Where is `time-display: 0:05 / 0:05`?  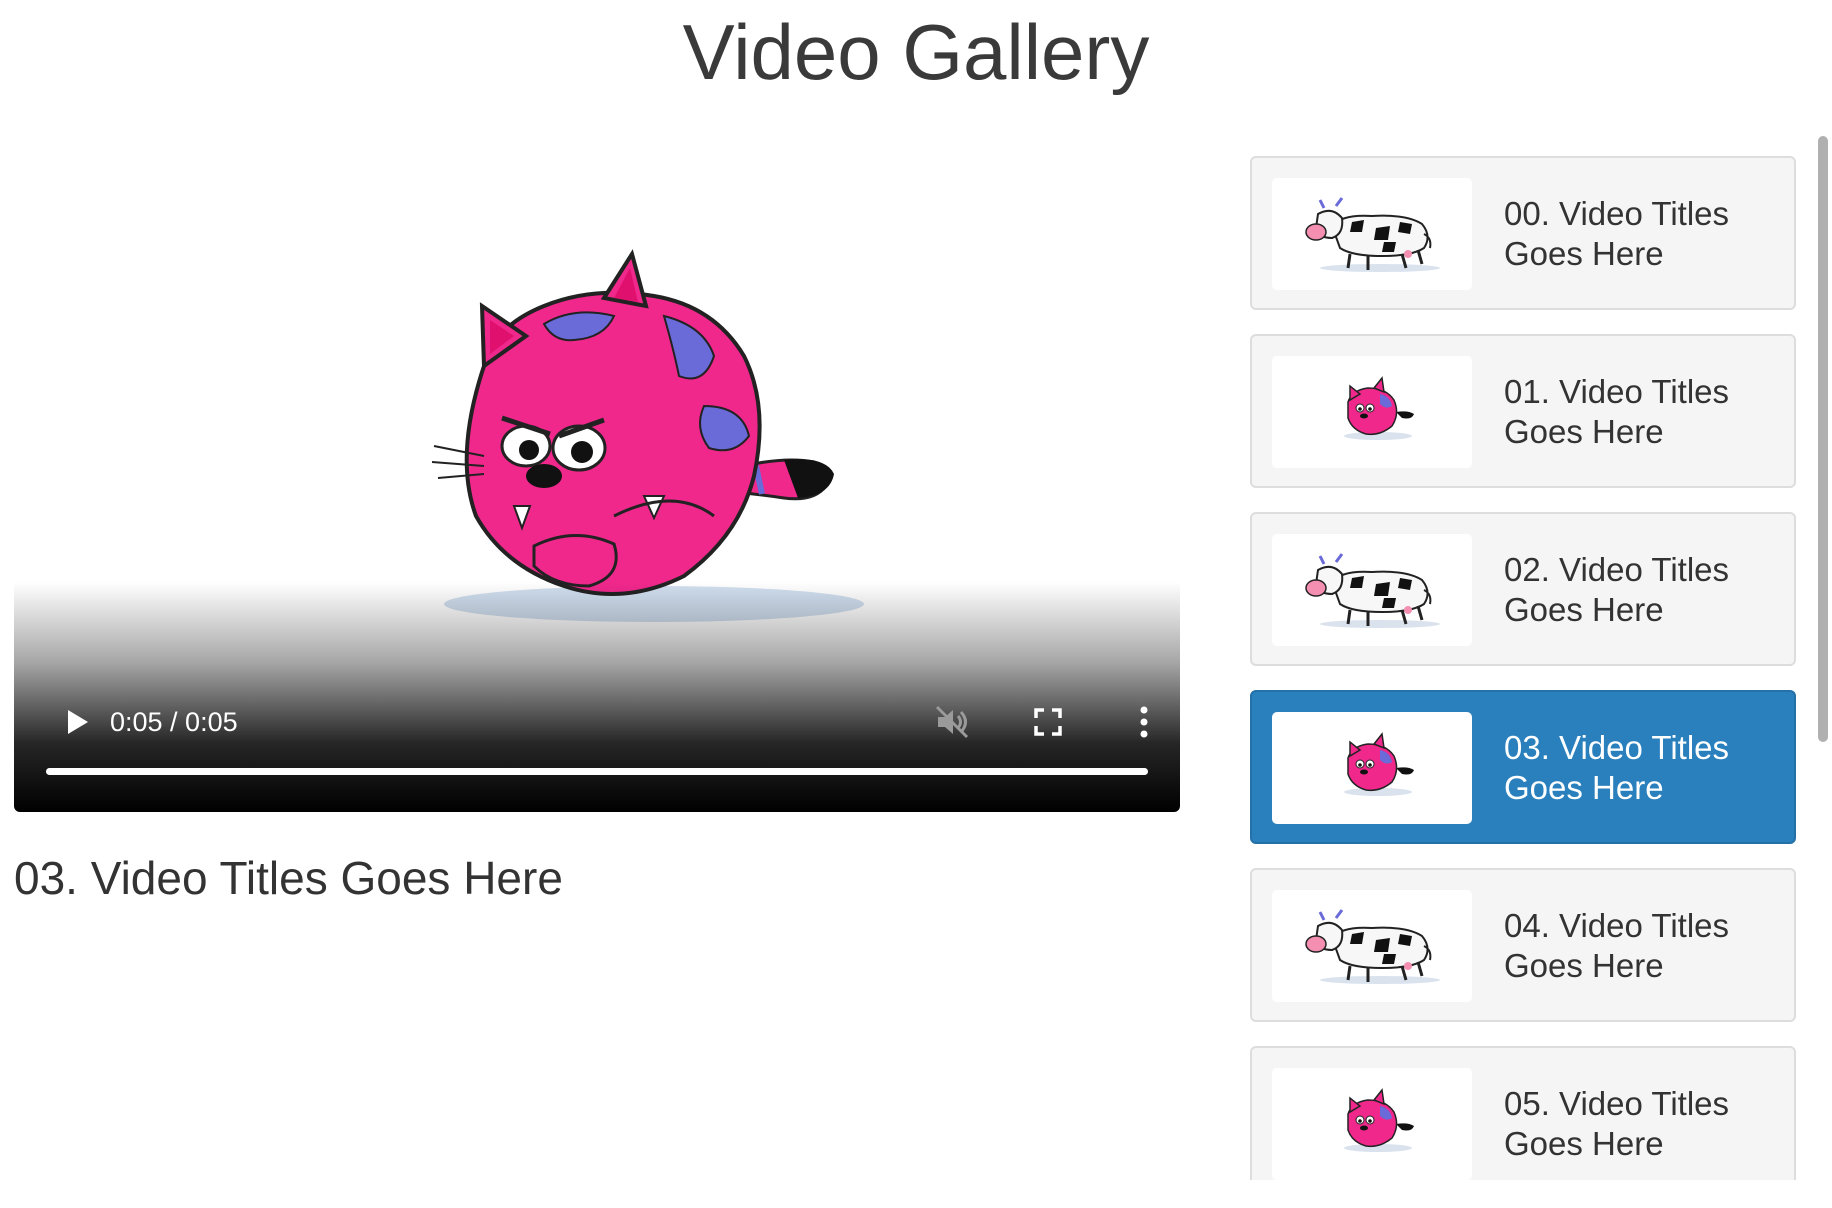
time-display: 0:05 / 0:05 is located at coordinates (174, 722).